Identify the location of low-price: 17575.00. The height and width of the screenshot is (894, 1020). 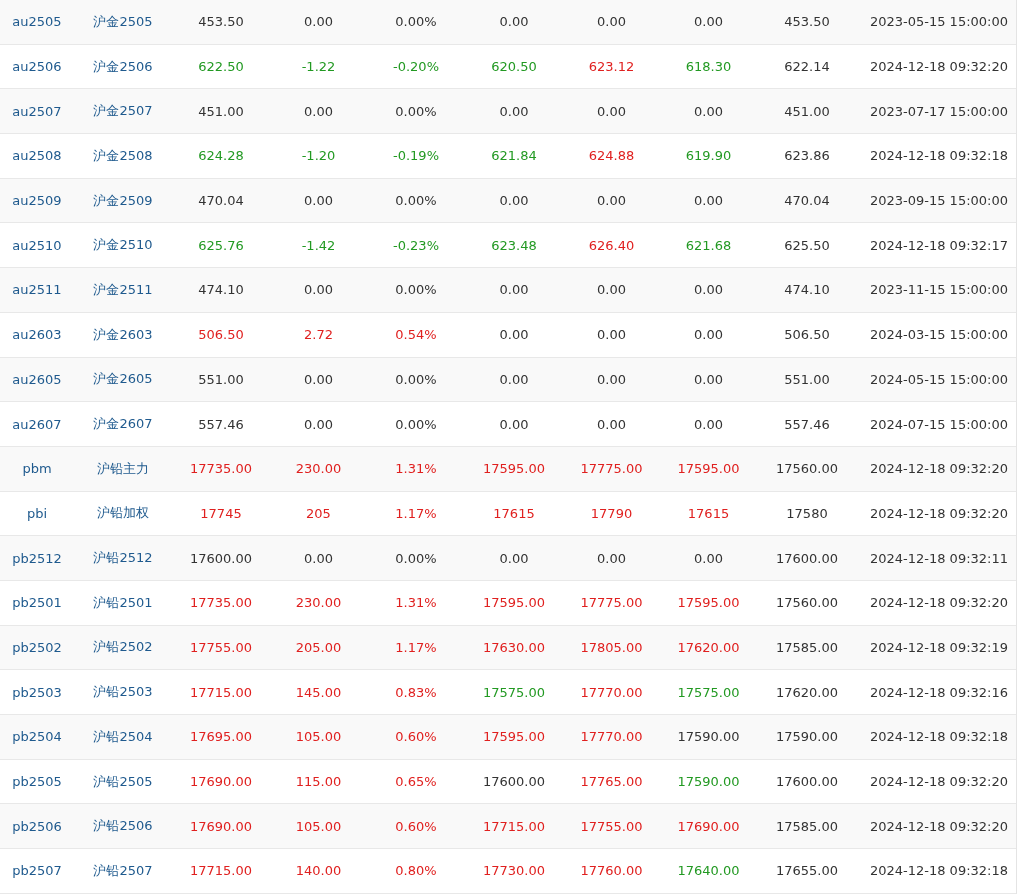
(708, 692).